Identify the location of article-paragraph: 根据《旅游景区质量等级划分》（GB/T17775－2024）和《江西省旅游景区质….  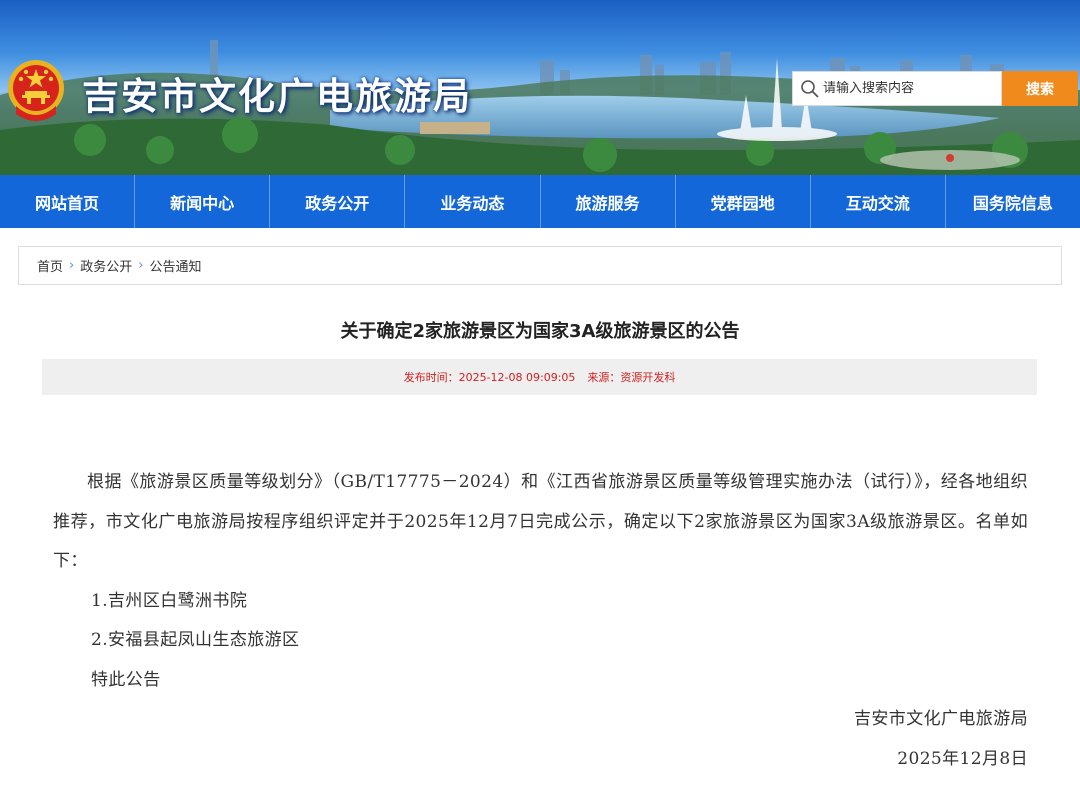
(540, 521).